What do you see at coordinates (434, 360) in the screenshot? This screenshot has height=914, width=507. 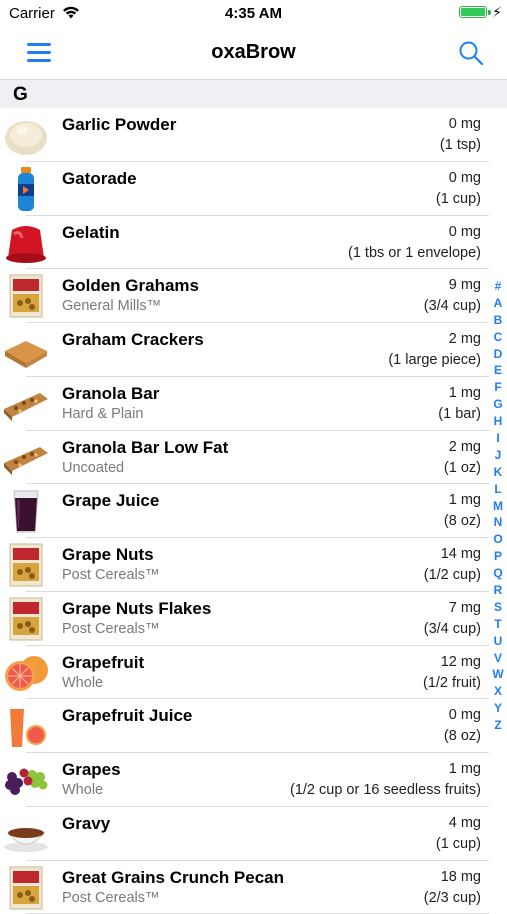 I see `item-serving-size: (1 large piece)` at bounding box center [434, 360].